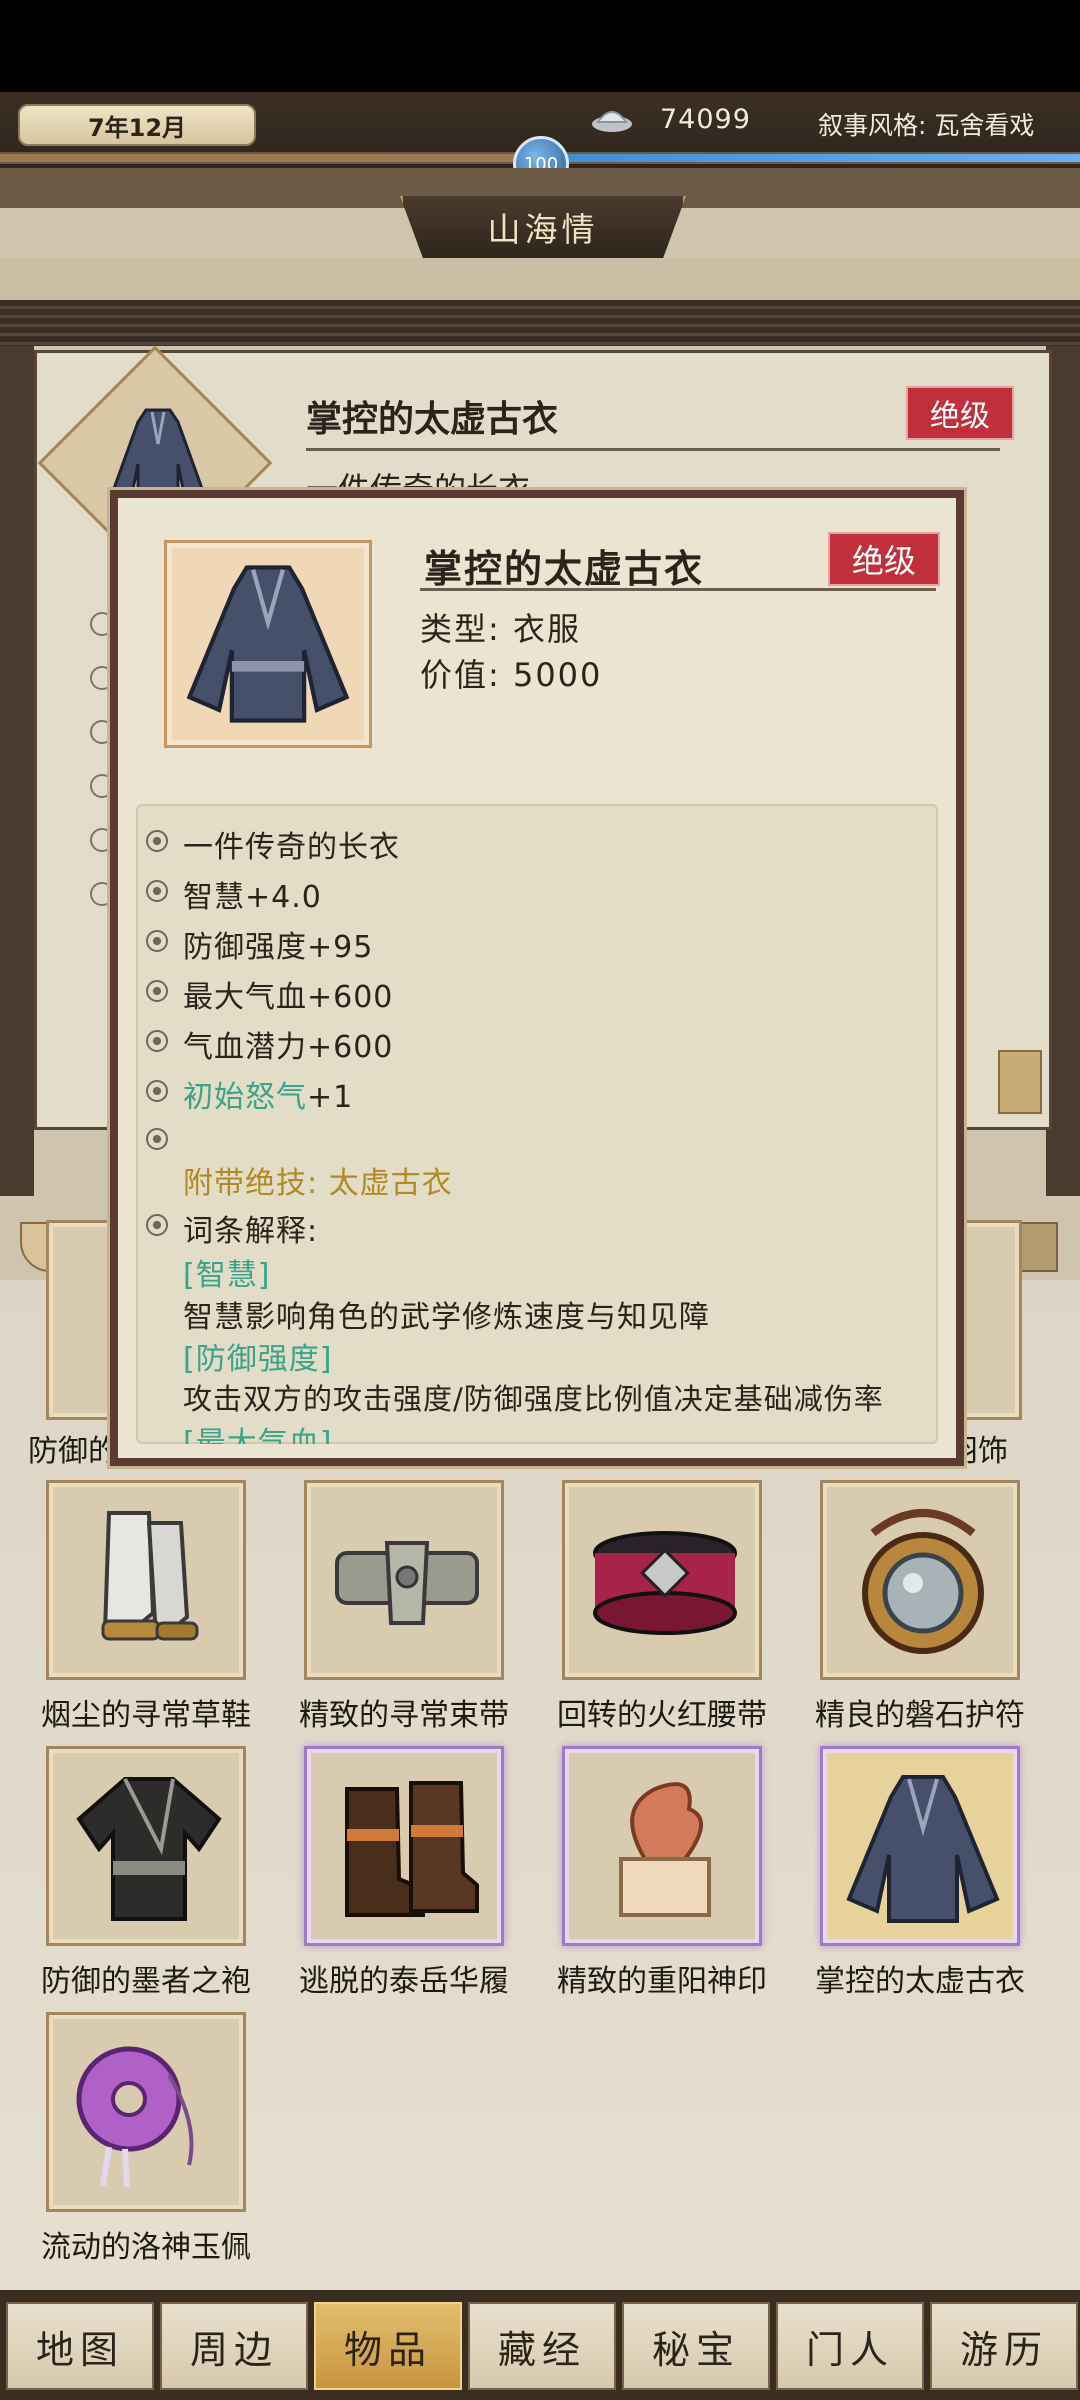 This screenshot has height=2400, width=1080. Describe the element at coordinates (543, 227) in the screenshot. I see `page-title: 山海情` at that location.